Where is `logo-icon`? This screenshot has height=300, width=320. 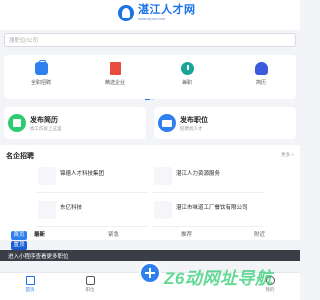 logo-icon is located at coordinates (126, 13).